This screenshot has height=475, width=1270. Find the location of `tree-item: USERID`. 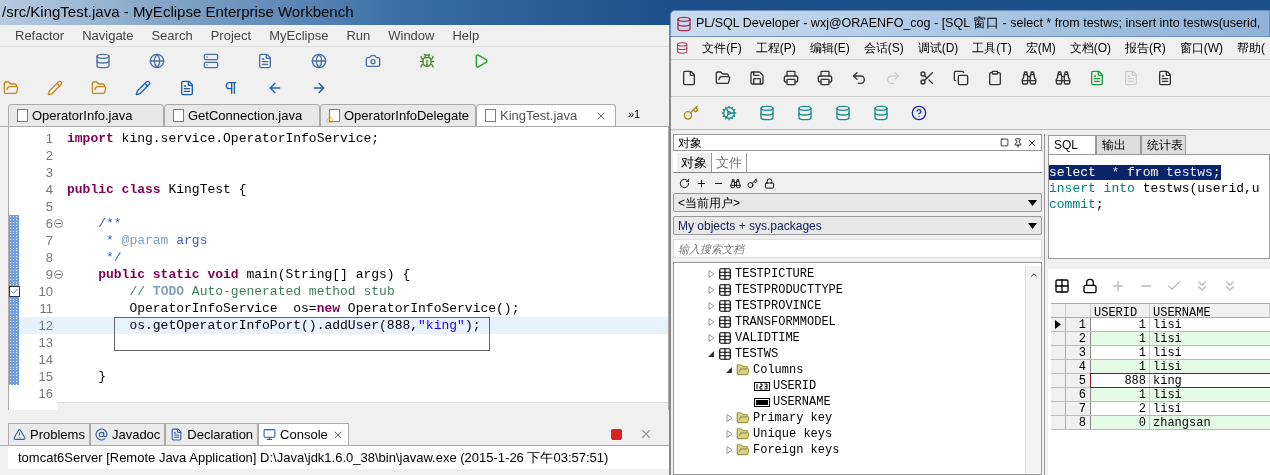

tree-item: USERID is located at coordinates (795, 386).